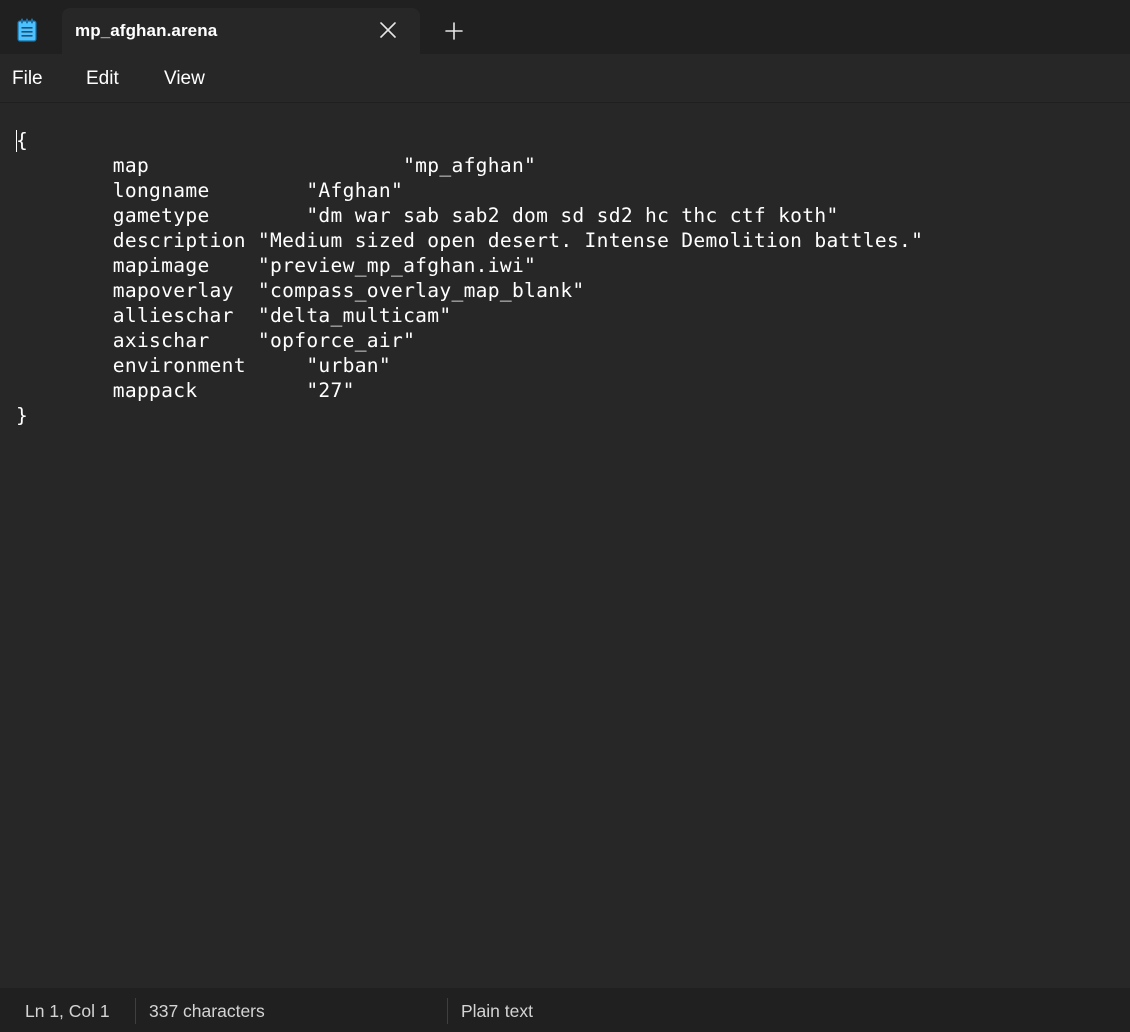 The height and width of the screenshot is (1032, 1130). I want to click on title-bar: mp_afghan.arena, so click(565, 27).